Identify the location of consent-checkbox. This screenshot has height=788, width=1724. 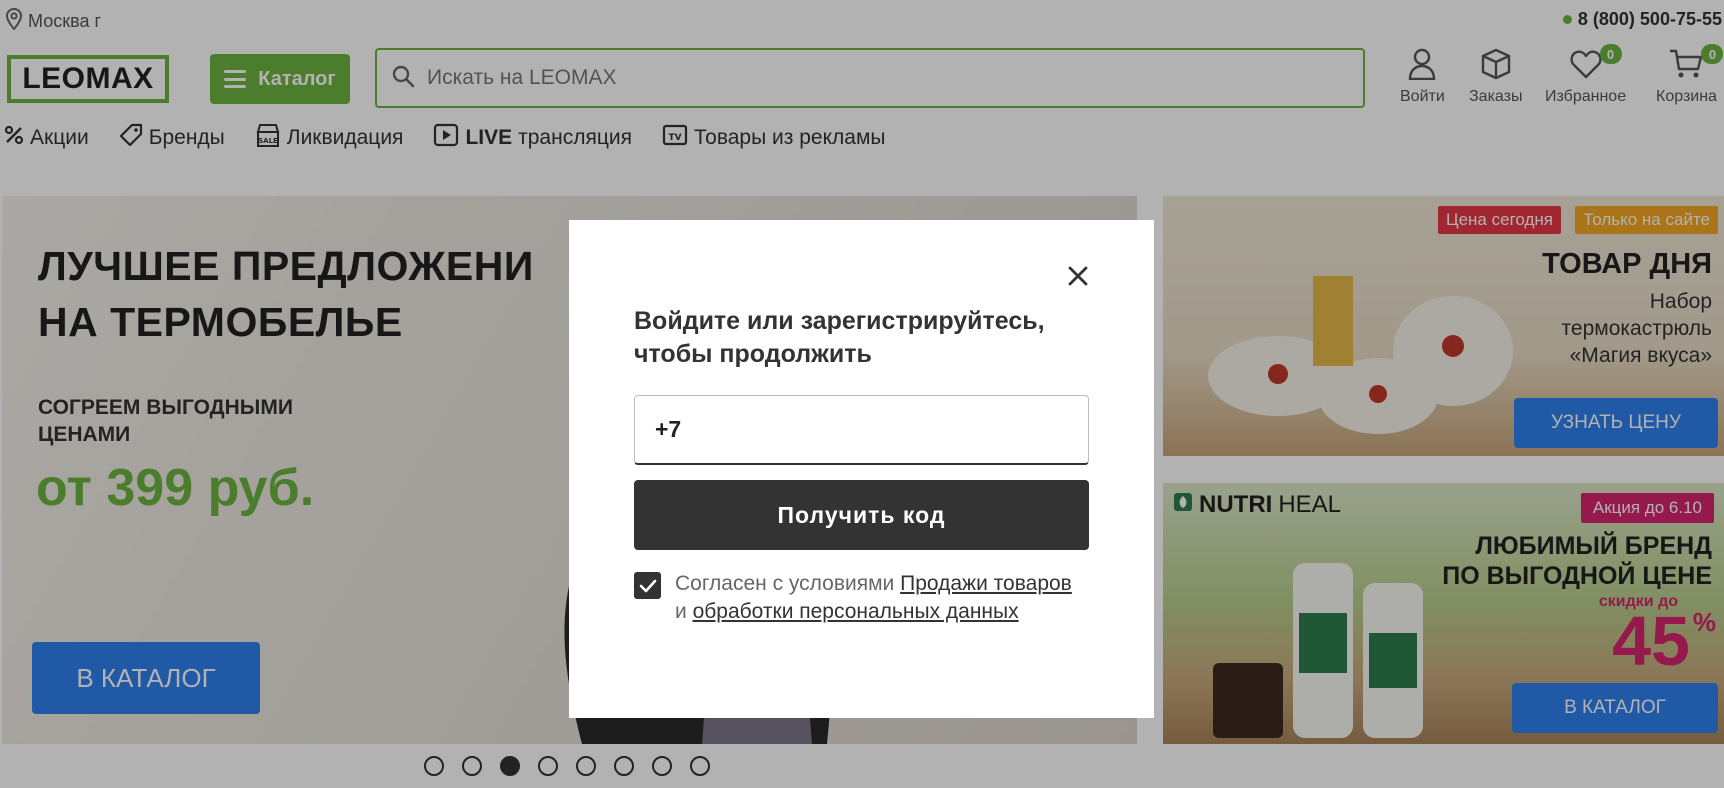
(647, 585).